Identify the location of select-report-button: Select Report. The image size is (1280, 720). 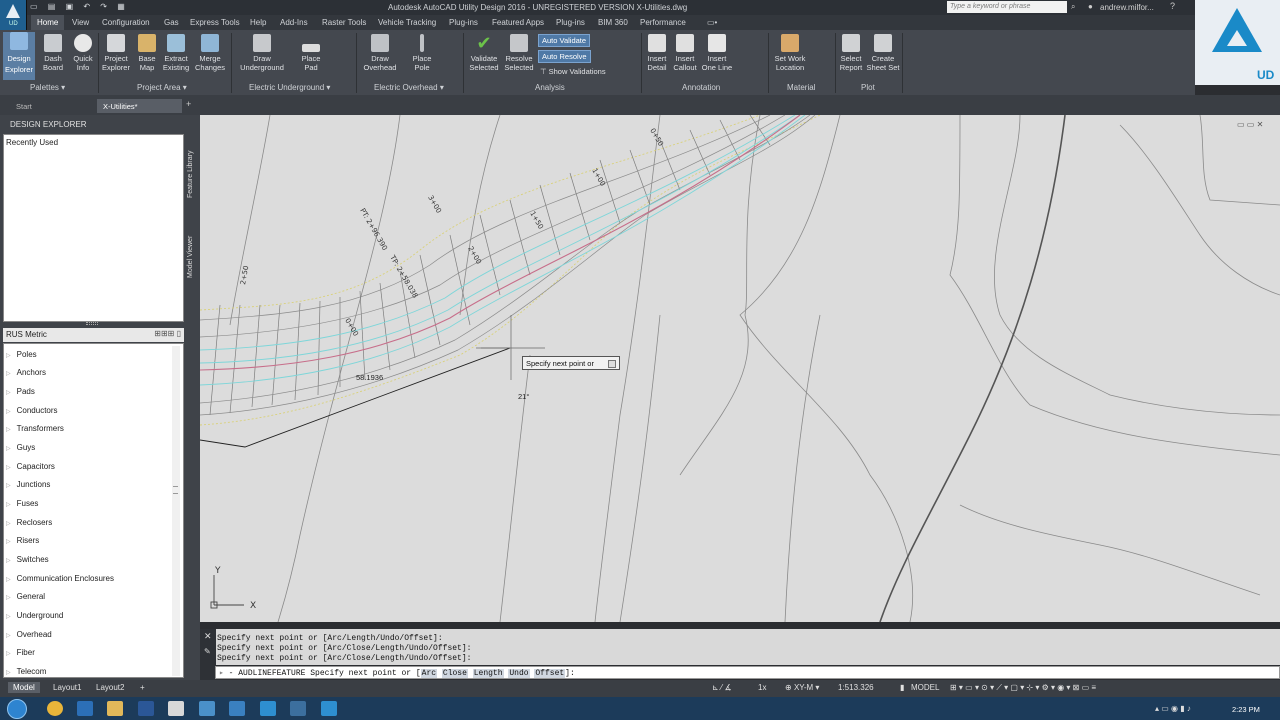
(851, 53).